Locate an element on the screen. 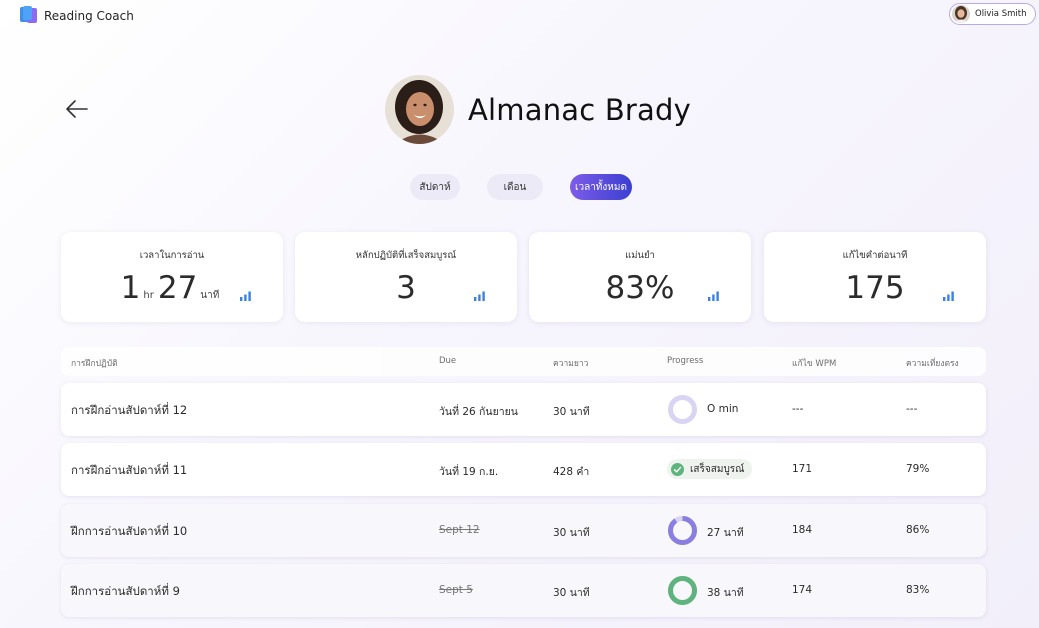 This screenshot has height=628, width=1039. tab-all-time: เวลาทั้งหมด is located at coordinates (601, 187).